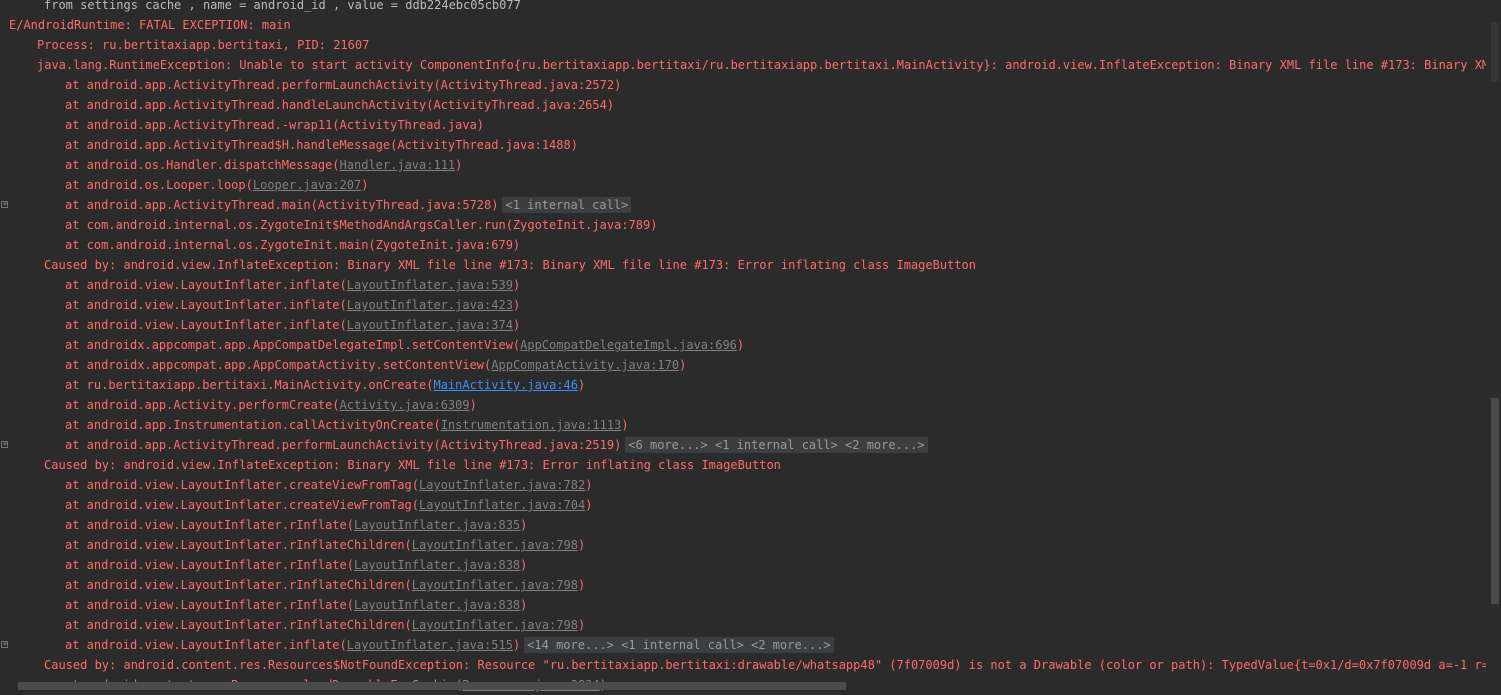  I want to click on horizontal-scrollbar-thumb, so click(432, 686).